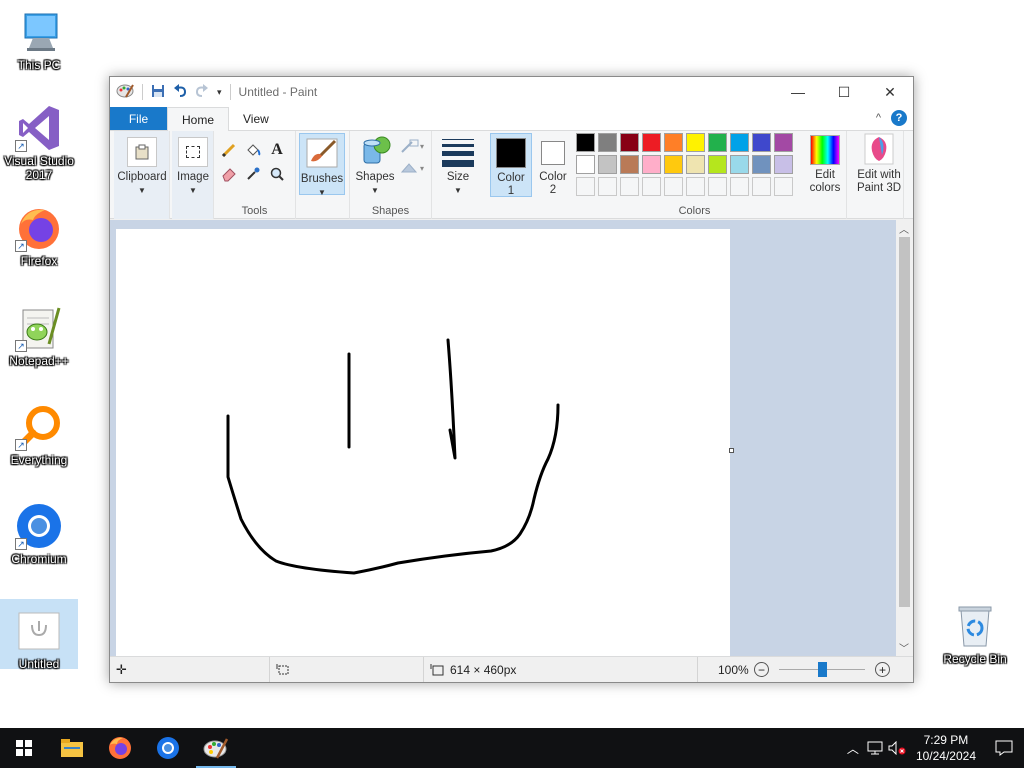 This screenshot has width=1024, height=768. Describe the element at coordinates (413, 168) in the screenshot. I see `fill-shape-icon: ▾` at that location.